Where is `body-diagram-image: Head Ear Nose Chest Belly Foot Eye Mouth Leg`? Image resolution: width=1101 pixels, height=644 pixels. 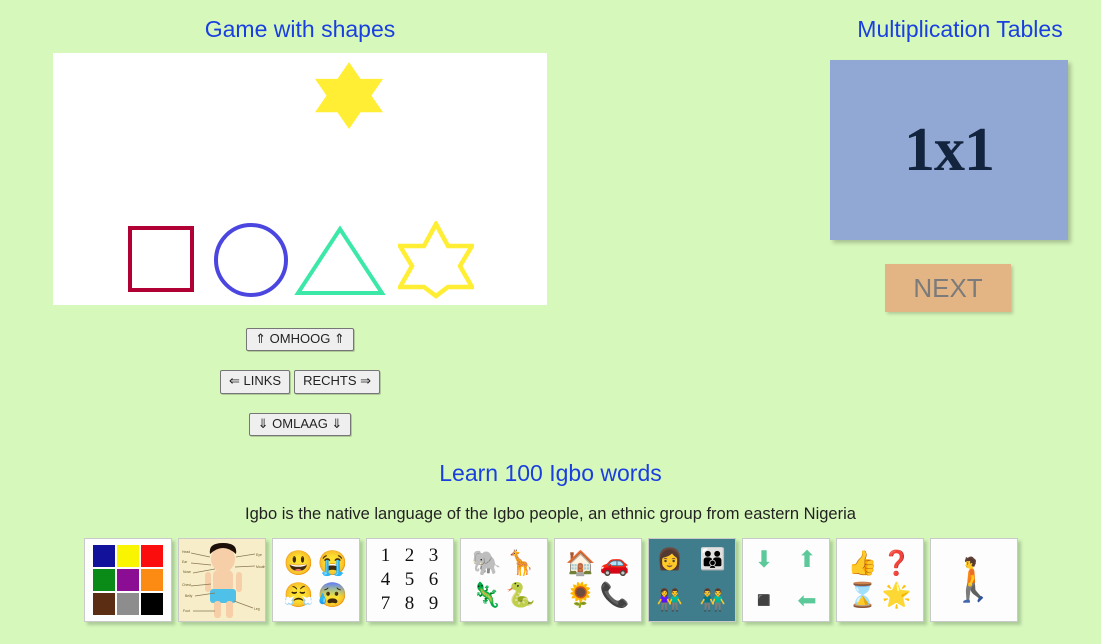
body-diagram-image: Head Ear Nose Chest Belly Foot Eye Mouth Leg is located at coordinates (222, 580).